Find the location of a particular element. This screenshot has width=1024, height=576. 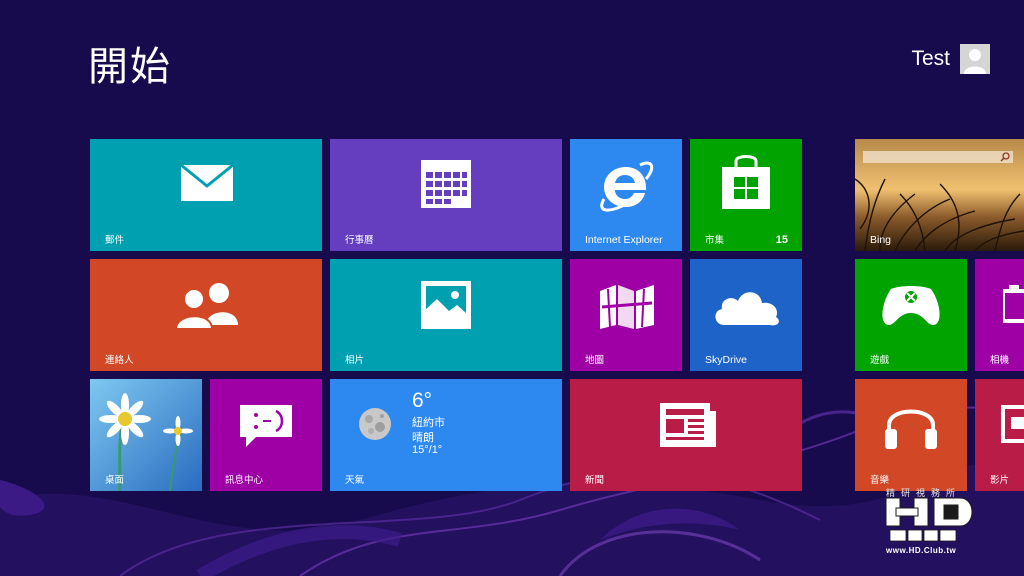

tile-people: 連絡人 is located at coordinates (206, 315).